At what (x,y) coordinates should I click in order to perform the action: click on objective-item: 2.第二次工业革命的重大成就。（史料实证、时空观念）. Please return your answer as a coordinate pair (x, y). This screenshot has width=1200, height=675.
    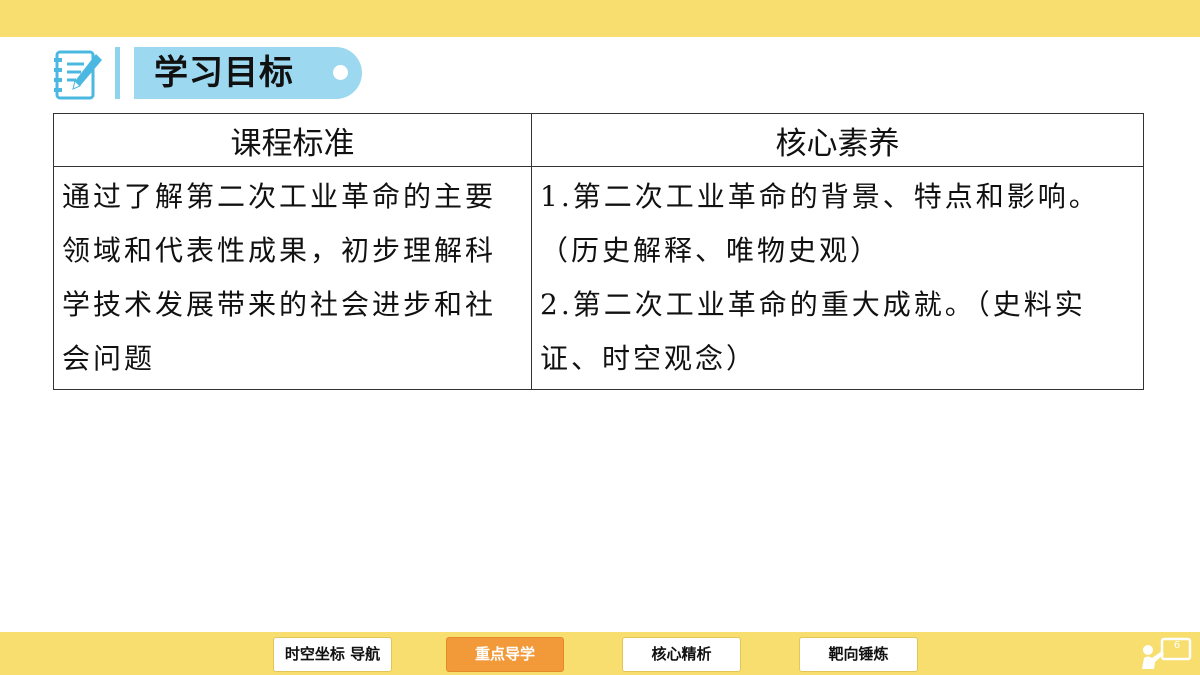
    Looking at the image, I should click on (813, 331).